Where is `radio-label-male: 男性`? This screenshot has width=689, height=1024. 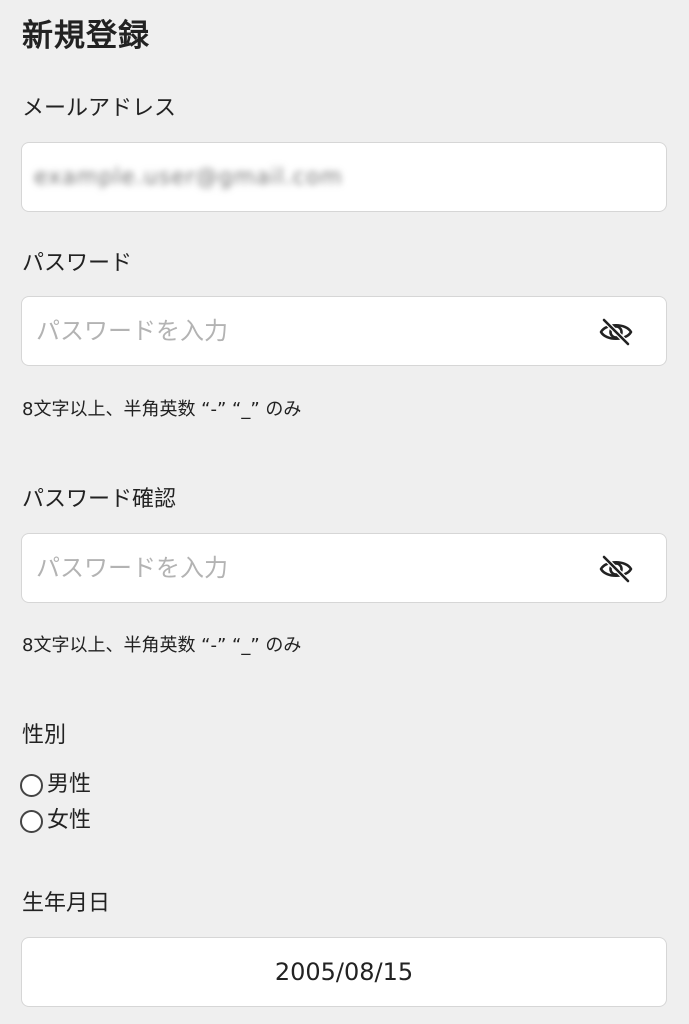 radio-label-male: 男性 is located at coordinates (69, 784).